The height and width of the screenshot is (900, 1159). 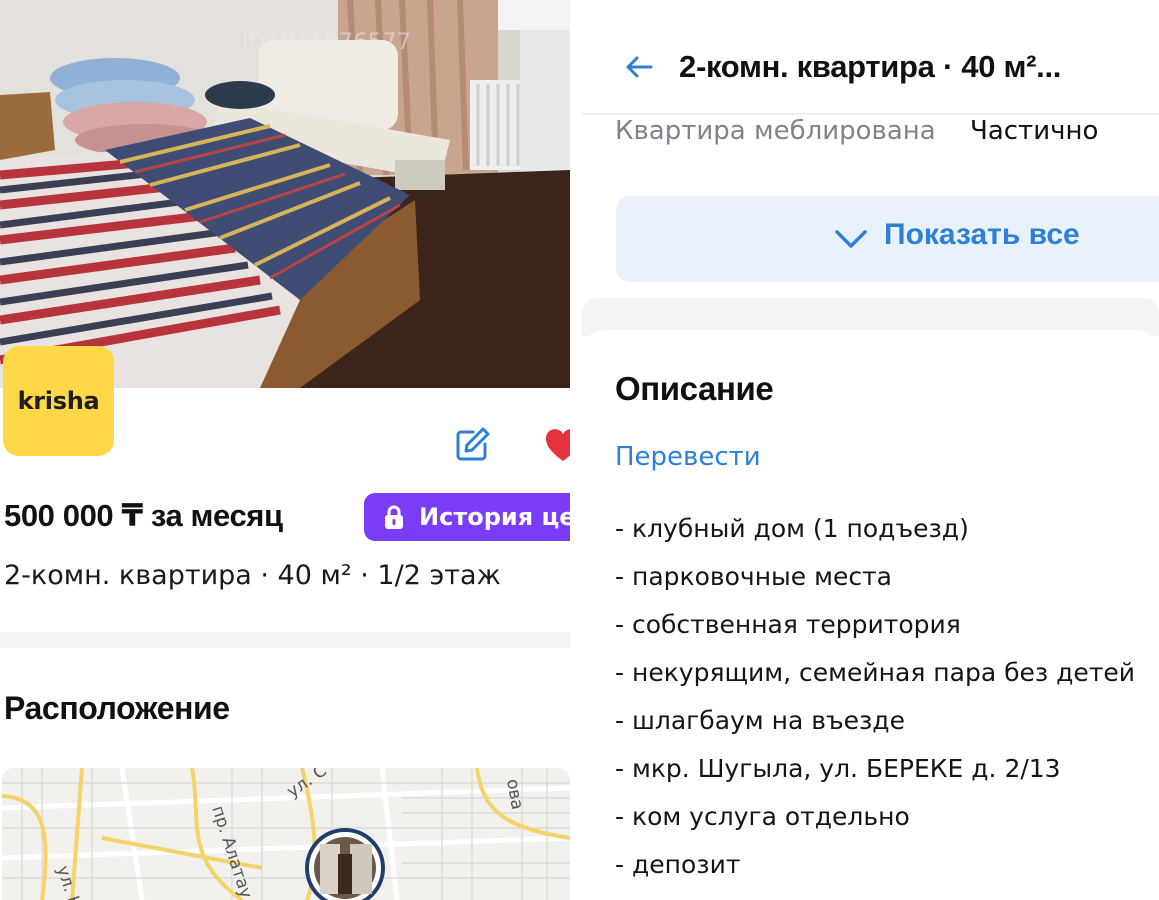 What do you see at coordinates (556, 445) in the screenshot?
I see `heart-icon` at bounding box center [556, 445].